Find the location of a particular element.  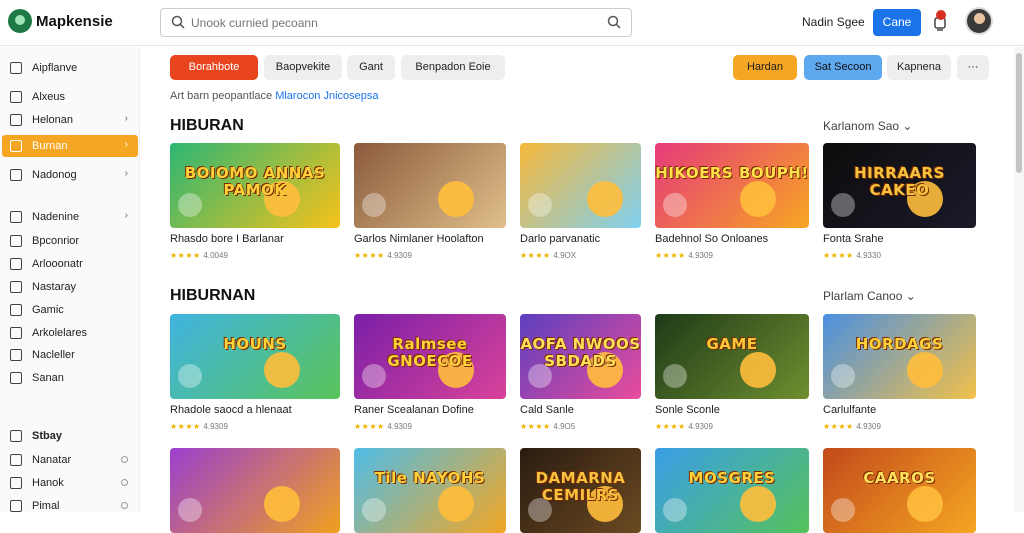

sidebar-item: Nanatar is located at coordinates (70, 460).